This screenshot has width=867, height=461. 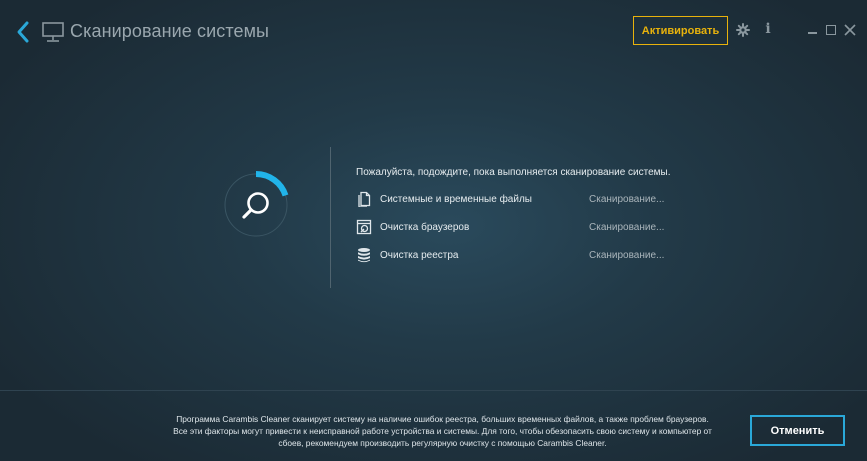 What do you see at coordinates (812, 33) in the screenshot?
I see `minimize-button` at bounding box center [812, 33].